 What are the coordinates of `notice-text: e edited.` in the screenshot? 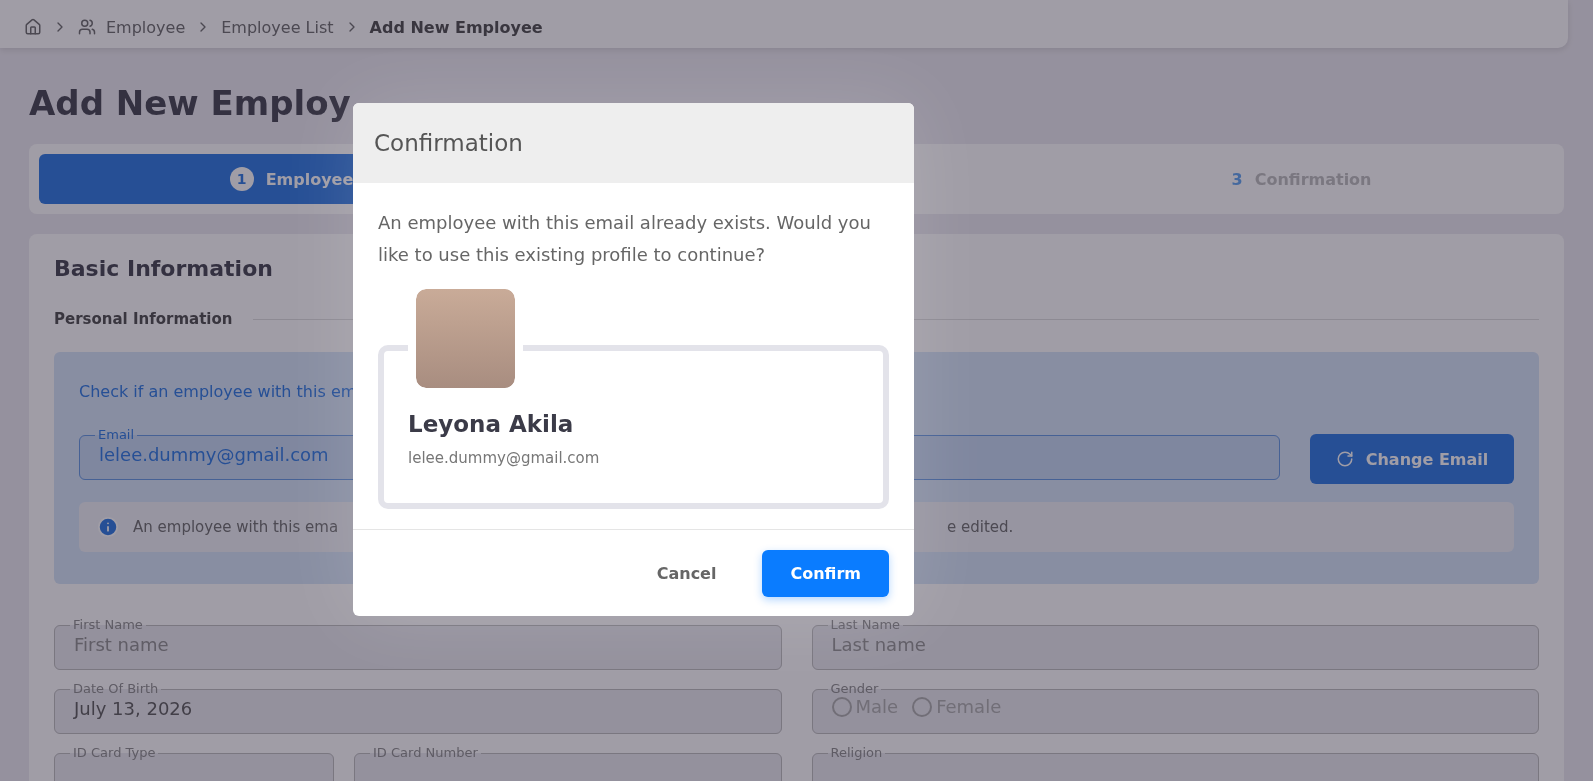 It's located at (981, 527).